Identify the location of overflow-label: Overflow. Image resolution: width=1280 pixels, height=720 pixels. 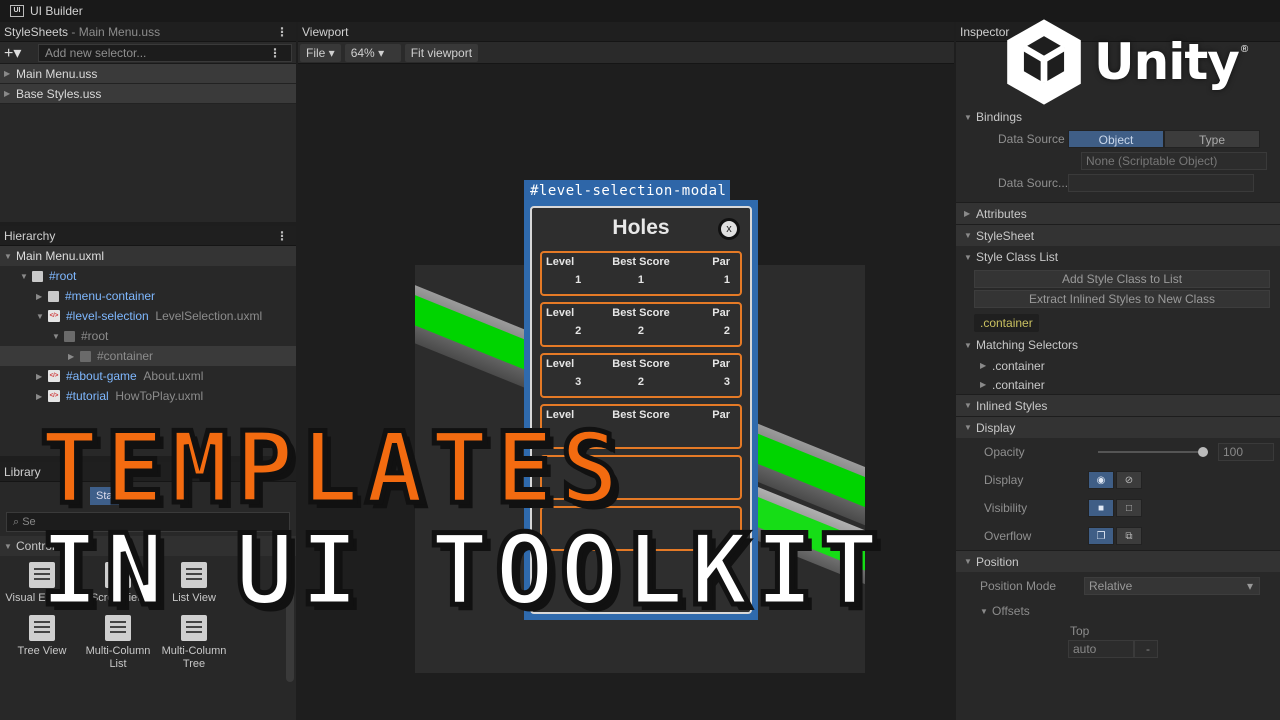
(1008, 536).